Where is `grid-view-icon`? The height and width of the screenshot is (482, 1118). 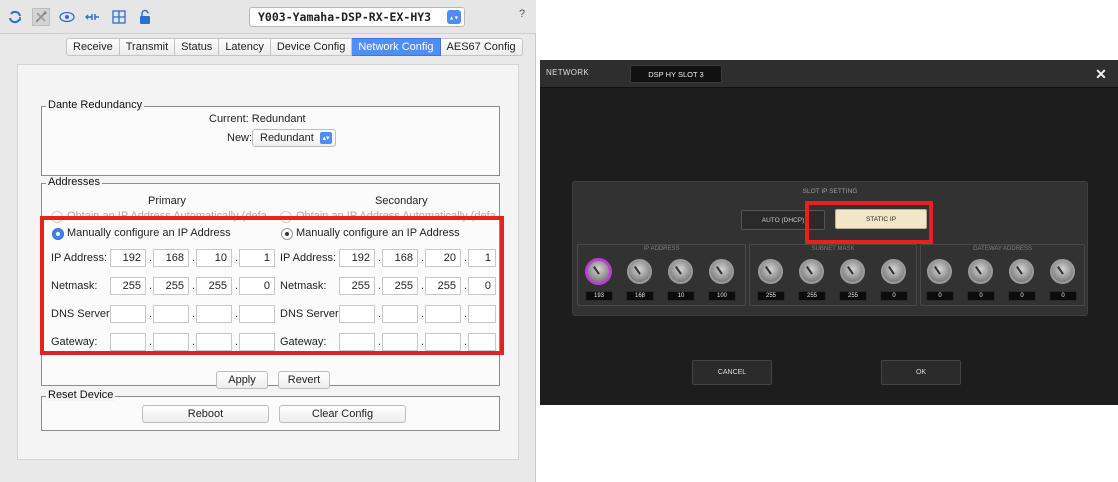 grid-view-icon is located at coordinates (119, 17).